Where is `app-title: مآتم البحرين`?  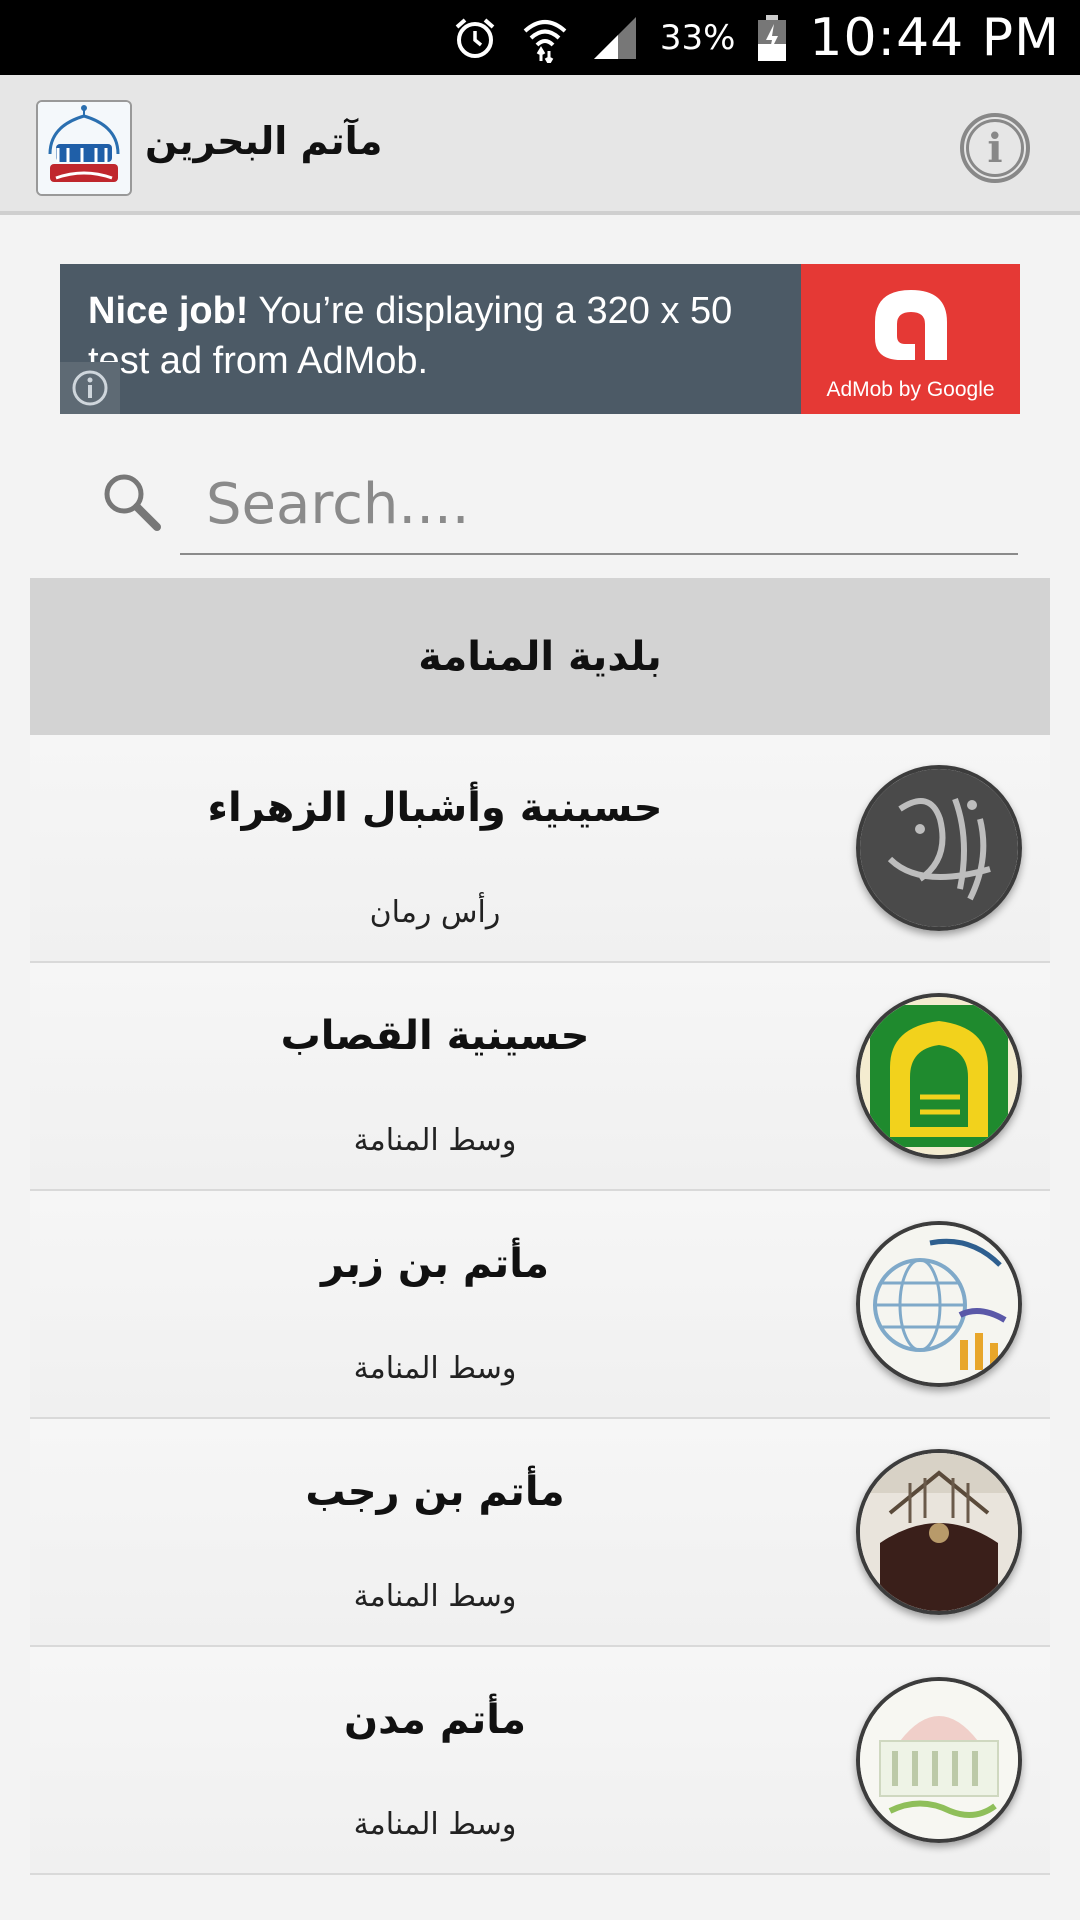 app-title: مآتم البحرين is located at coordinates (264, 141).